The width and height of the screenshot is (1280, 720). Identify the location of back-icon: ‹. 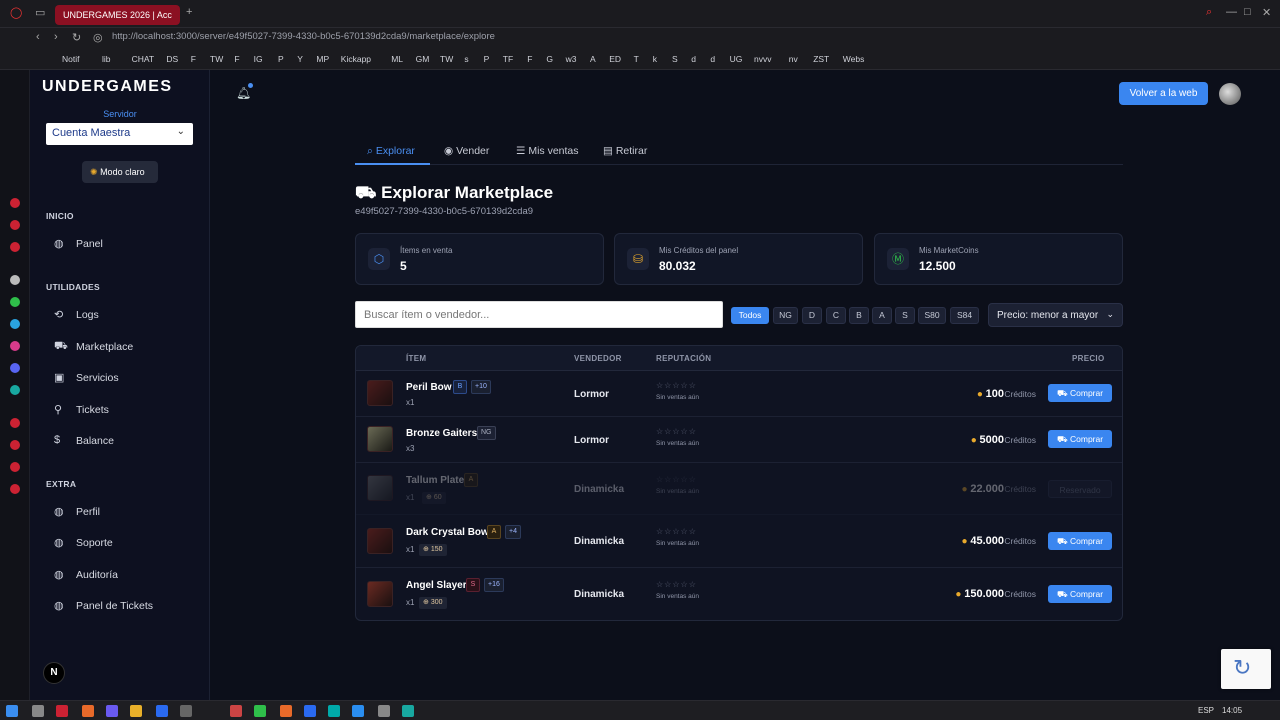
(38, 37).